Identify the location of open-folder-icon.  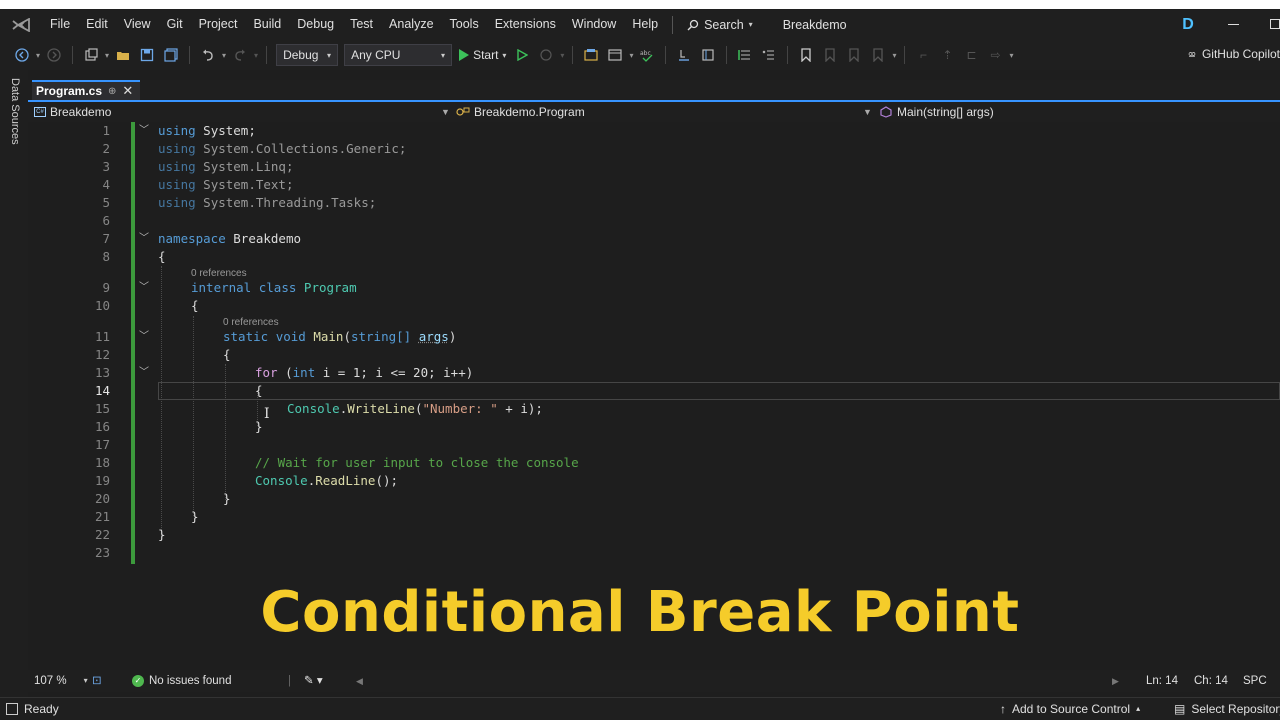
(123, 55).